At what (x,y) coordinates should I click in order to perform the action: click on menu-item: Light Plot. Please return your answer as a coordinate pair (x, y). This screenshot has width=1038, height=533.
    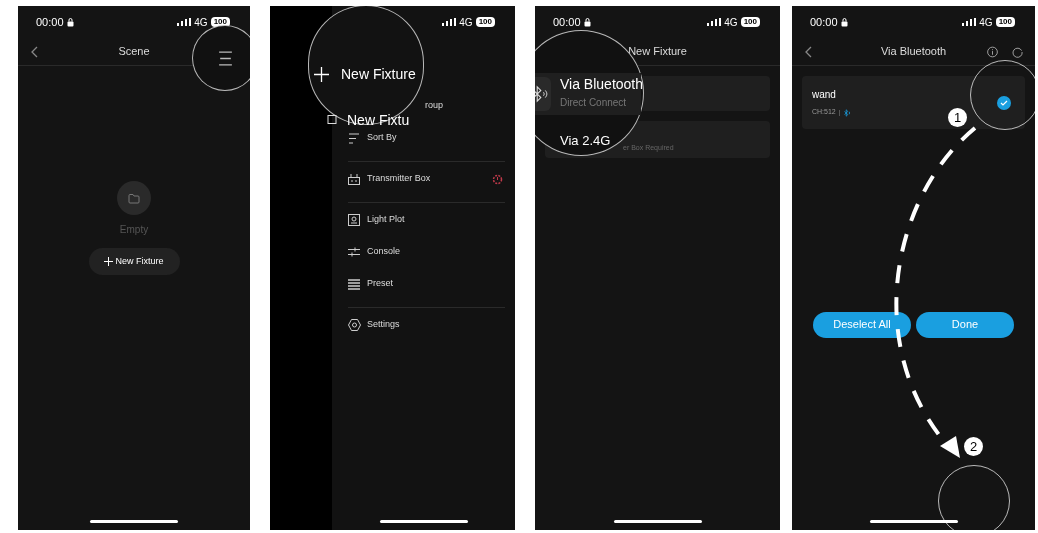
    Looking at the image, I should click on (431, 220).